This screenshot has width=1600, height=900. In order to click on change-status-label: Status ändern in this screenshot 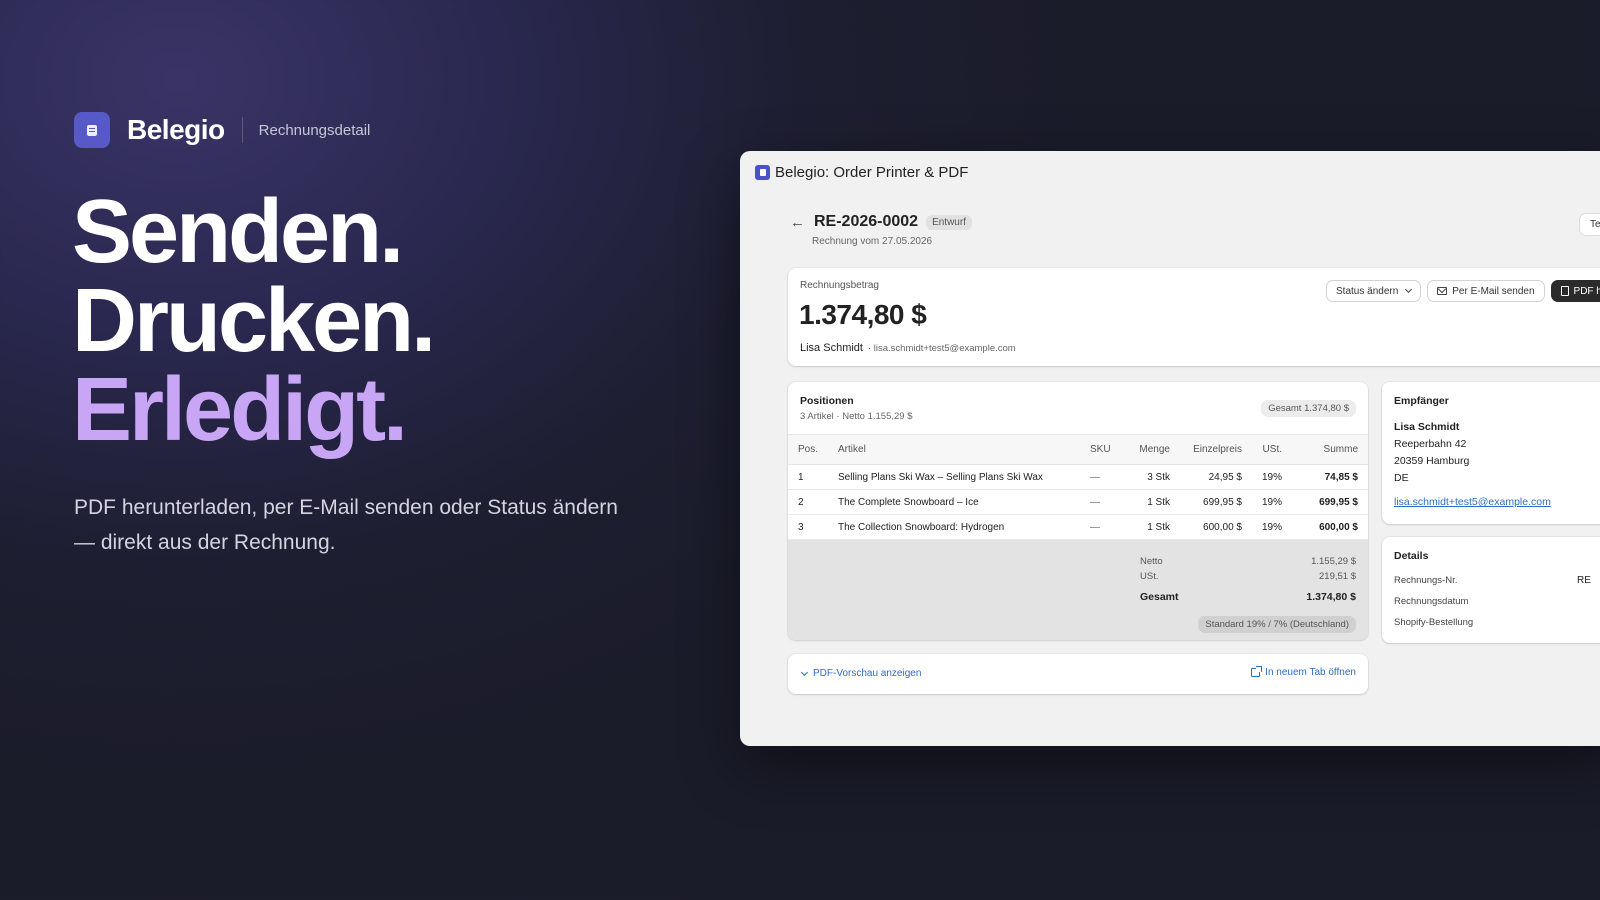, I will do `click(1367, 291)`.